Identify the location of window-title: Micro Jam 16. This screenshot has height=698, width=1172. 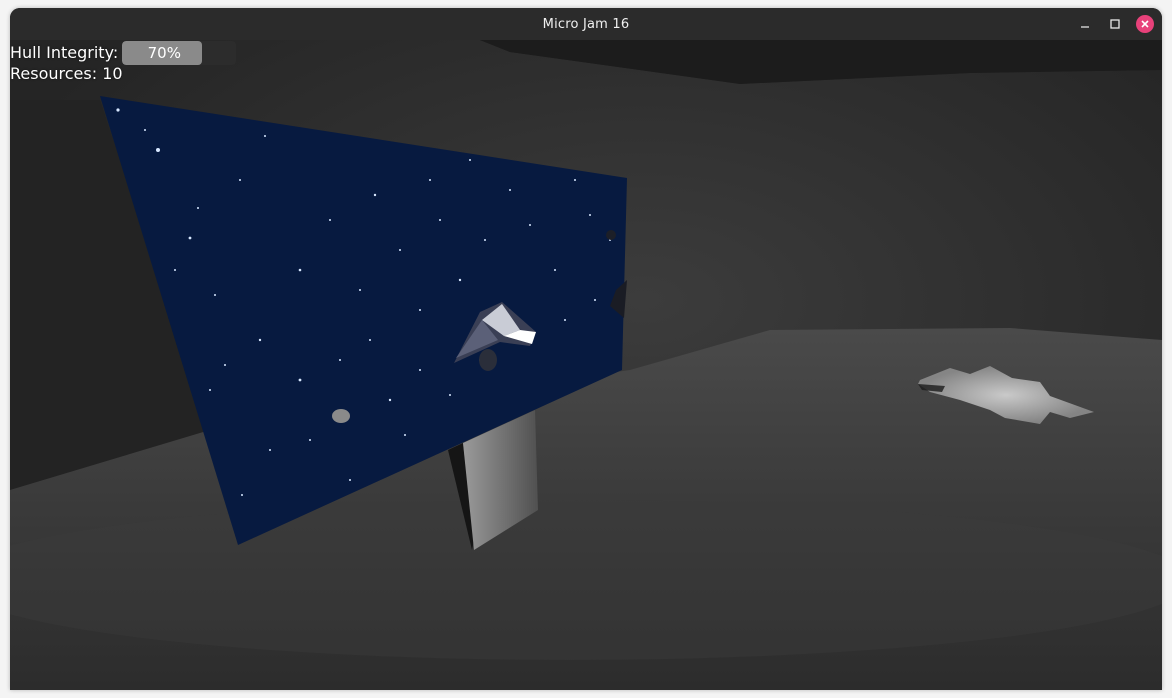
(586, 24).